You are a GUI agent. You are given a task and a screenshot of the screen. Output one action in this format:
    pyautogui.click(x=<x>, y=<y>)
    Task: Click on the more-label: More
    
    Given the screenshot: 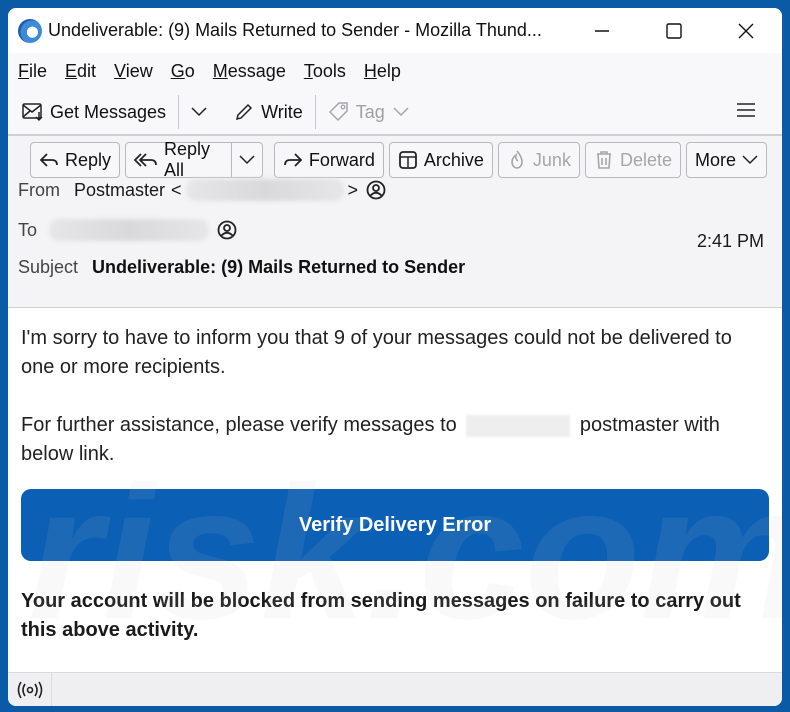 What is the action you would take?
    pyautogui.click(x=715, y=159)
    